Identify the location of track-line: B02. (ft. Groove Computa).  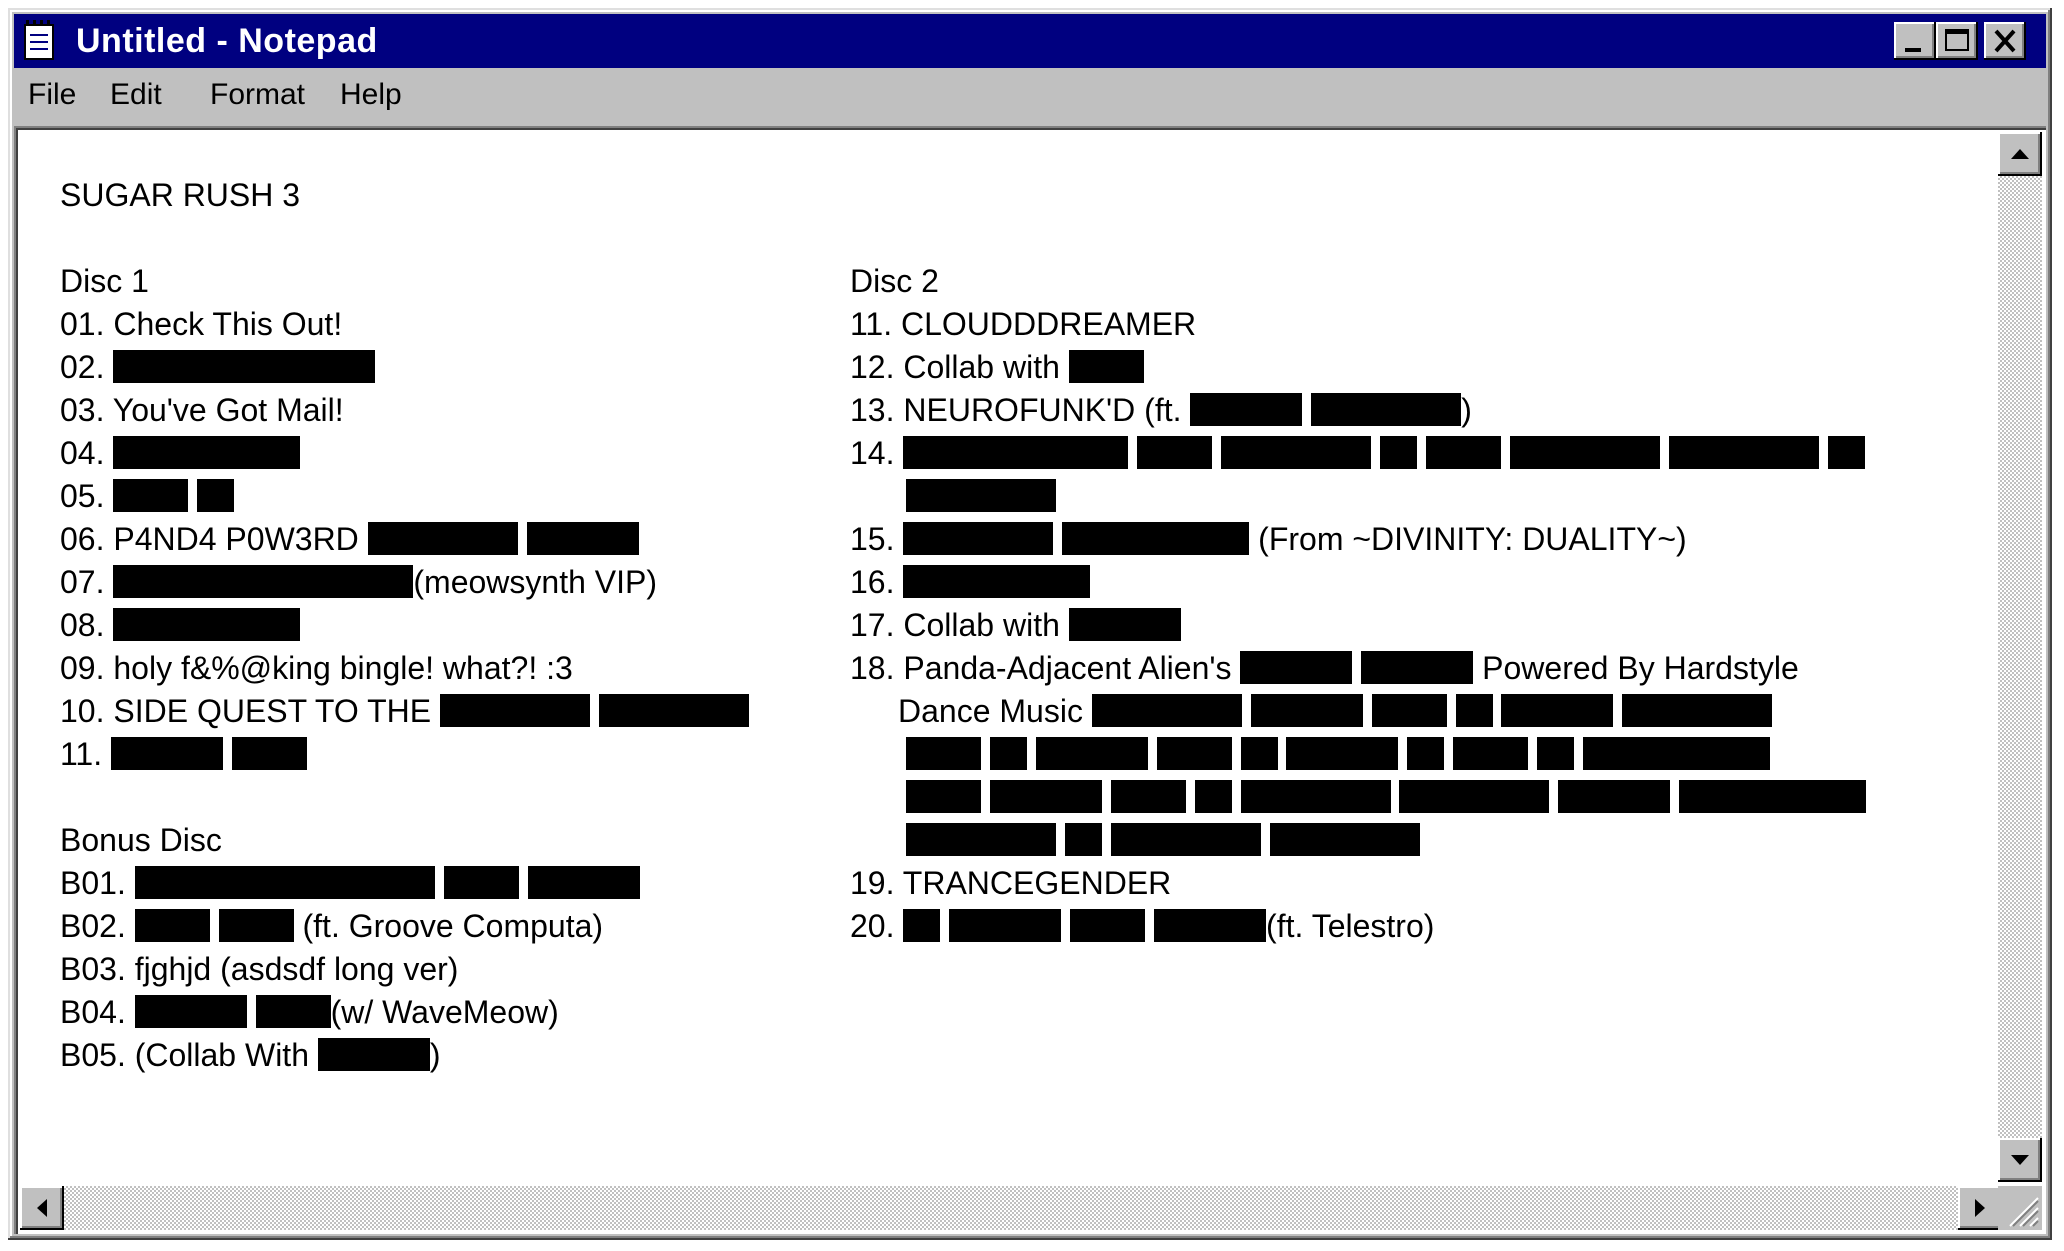
(331, 926).